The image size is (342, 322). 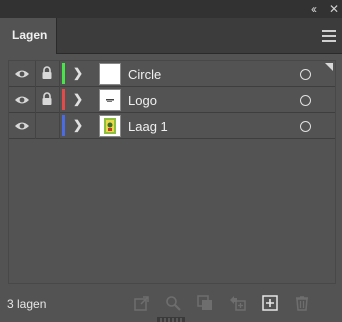 What do you see at coordinates (173, 303) in the screenshot?
I see `search-icon` at bounding box center [173, 303].